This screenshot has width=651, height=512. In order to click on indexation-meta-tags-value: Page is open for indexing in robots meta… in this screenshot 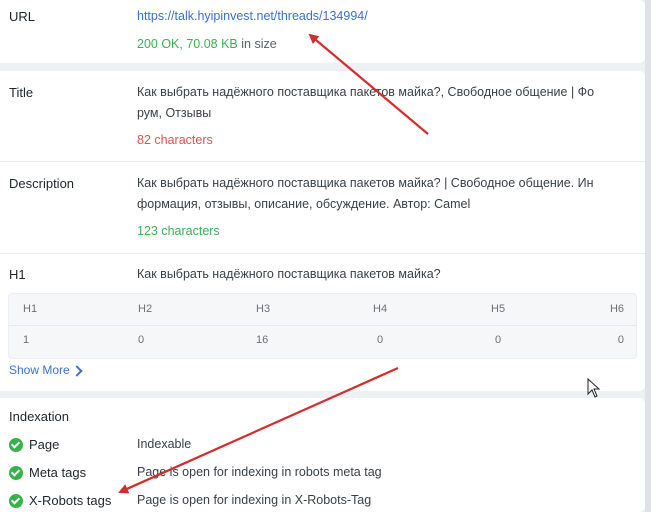, I will do `click(259, 472)`.